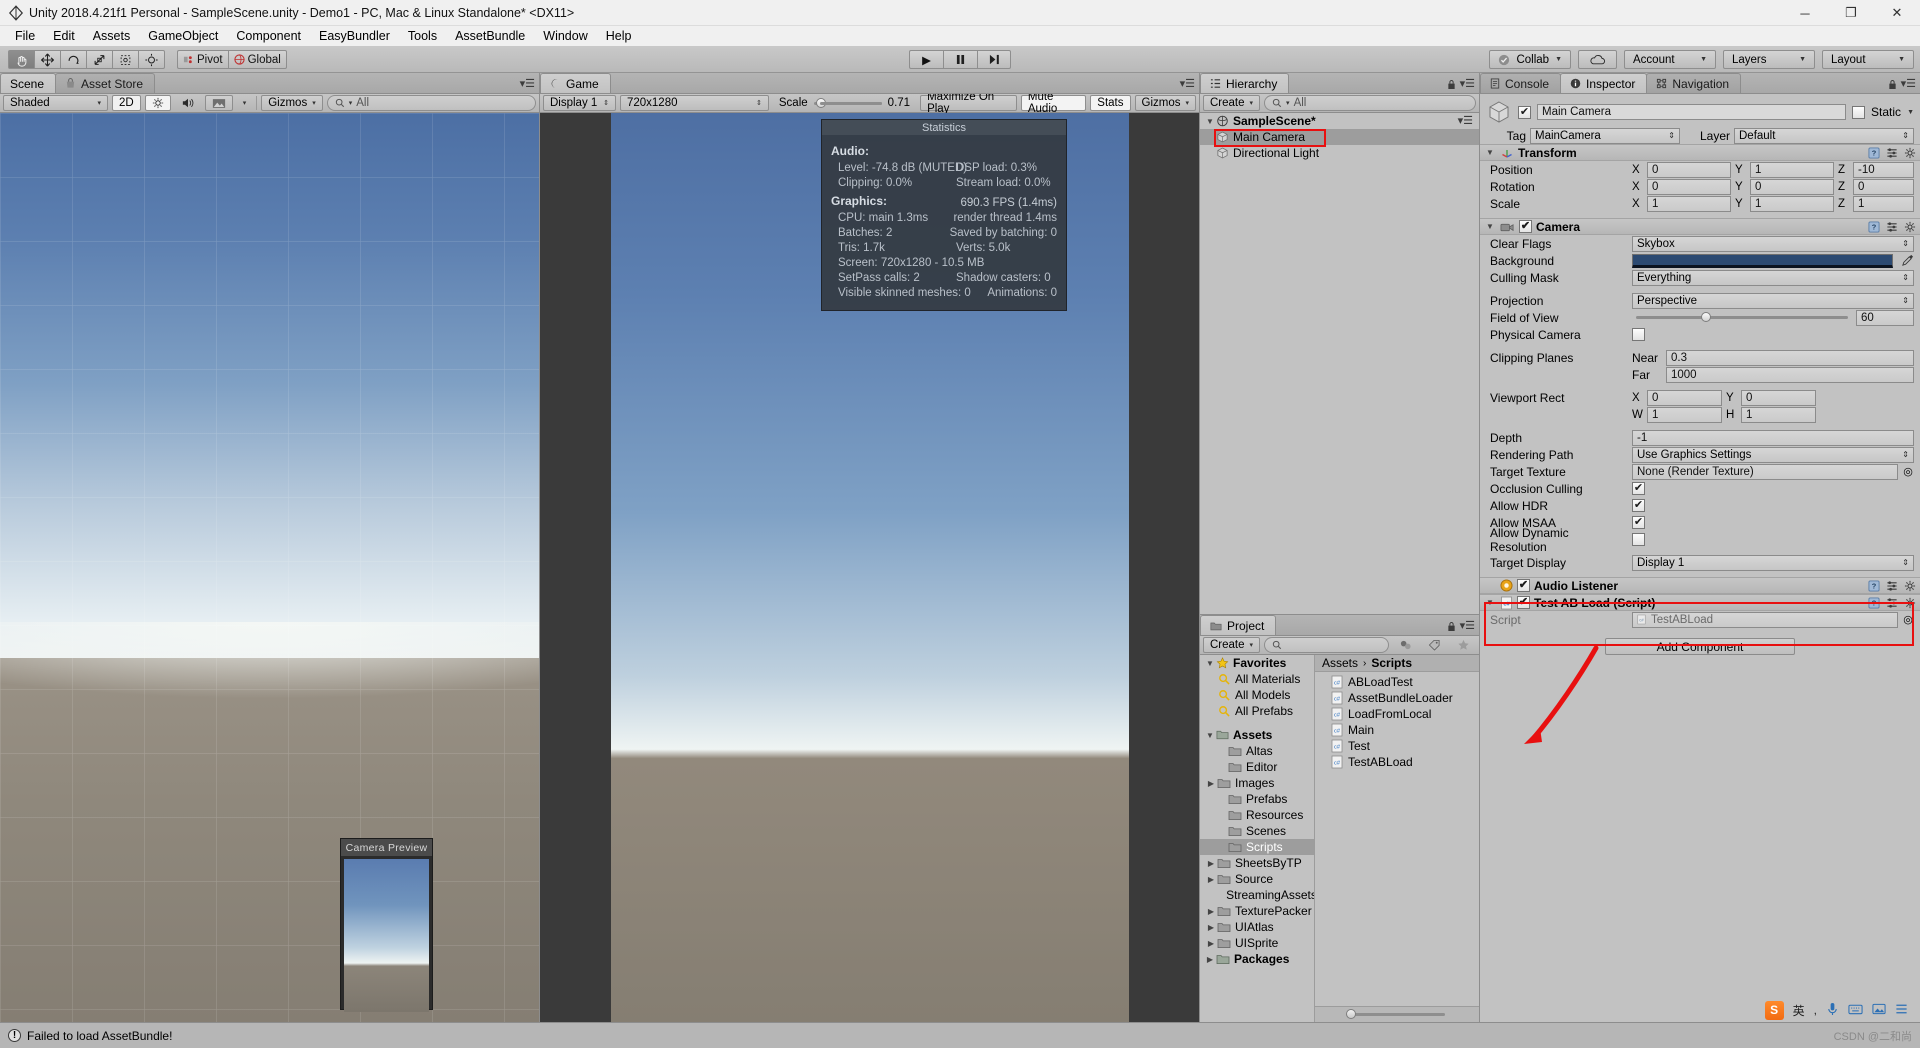  Describe the element at coordinates (1805, 13) in the screenshot. I see `minimize-button: ─` at that location.